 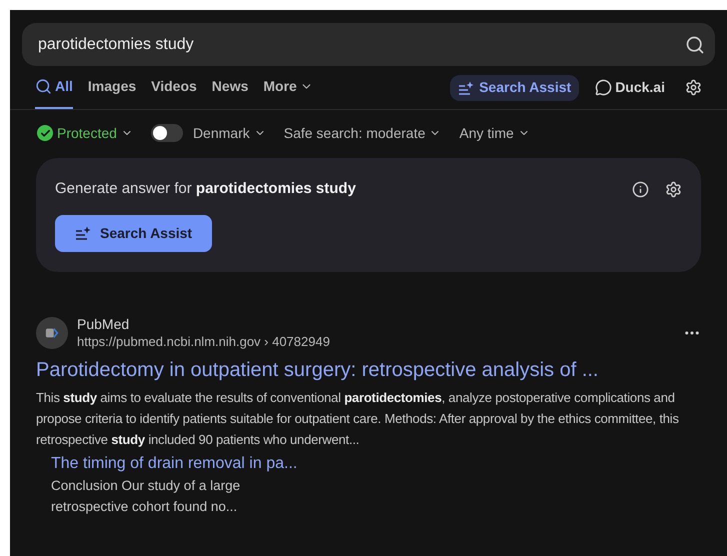 What do you see at coordinates (166, 133) in the screenshot?
I see `region-toggle` at bounding box center [166, 133].